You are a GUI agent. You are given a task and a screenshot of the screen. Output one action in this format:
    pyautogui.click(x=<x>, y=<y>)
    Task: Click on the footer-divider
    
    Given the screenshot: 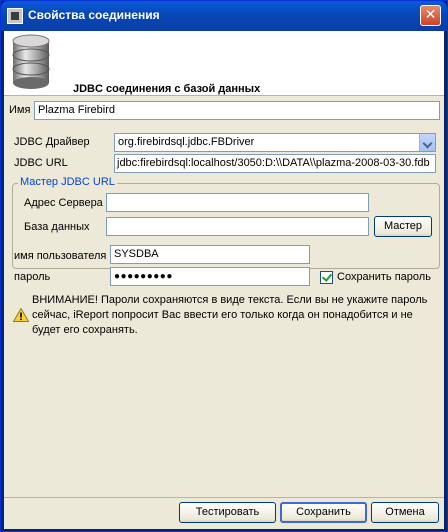 What is the action you would take?
    pyautogui.click(x=224, y=497)
    